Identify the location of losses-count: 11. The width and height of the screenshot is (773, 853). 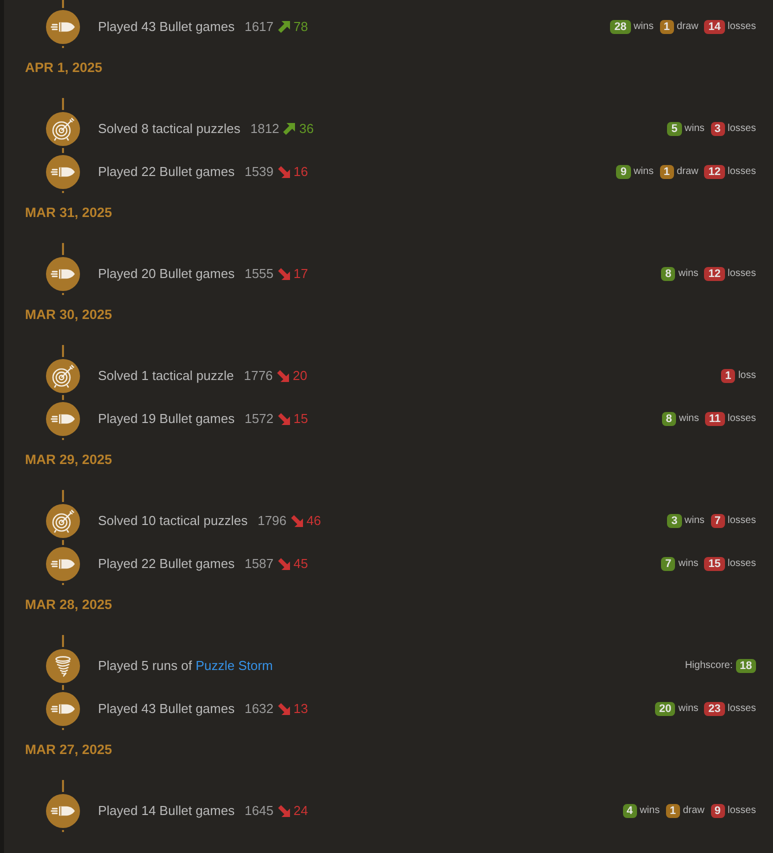
(715, 419).